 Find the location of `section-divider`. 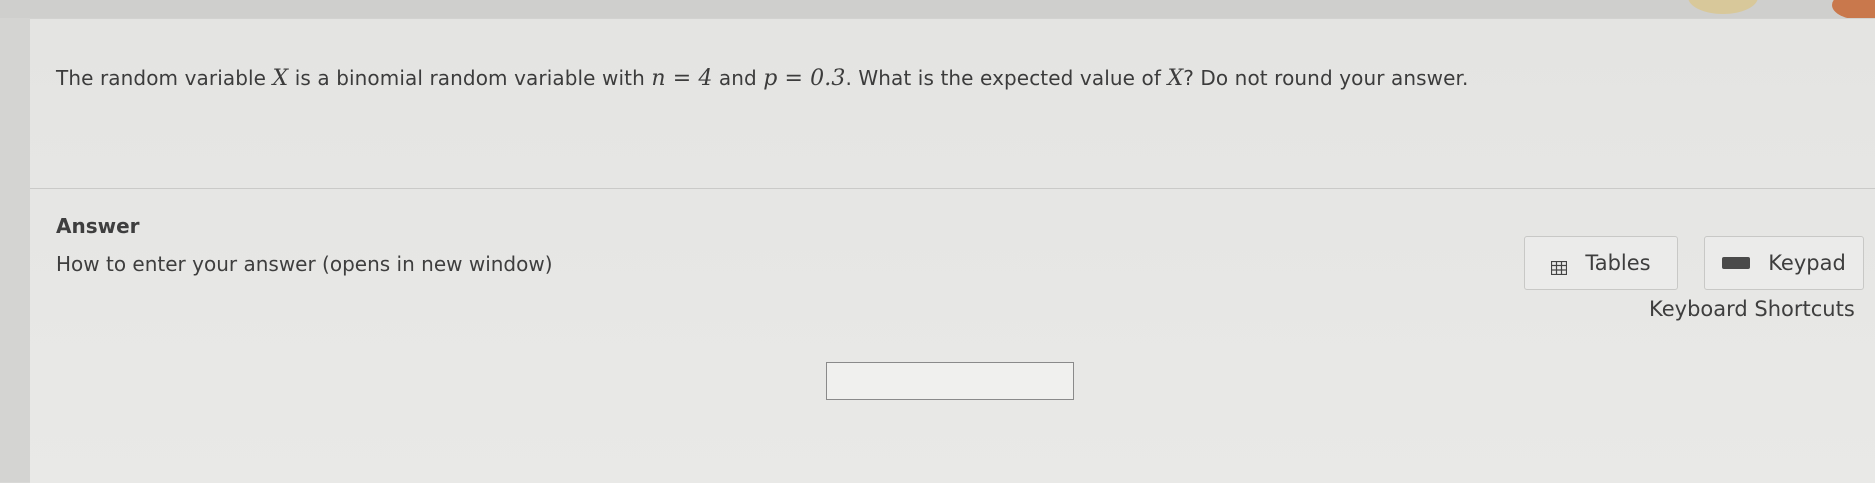

section-divider is located at coordinates (952, 188).